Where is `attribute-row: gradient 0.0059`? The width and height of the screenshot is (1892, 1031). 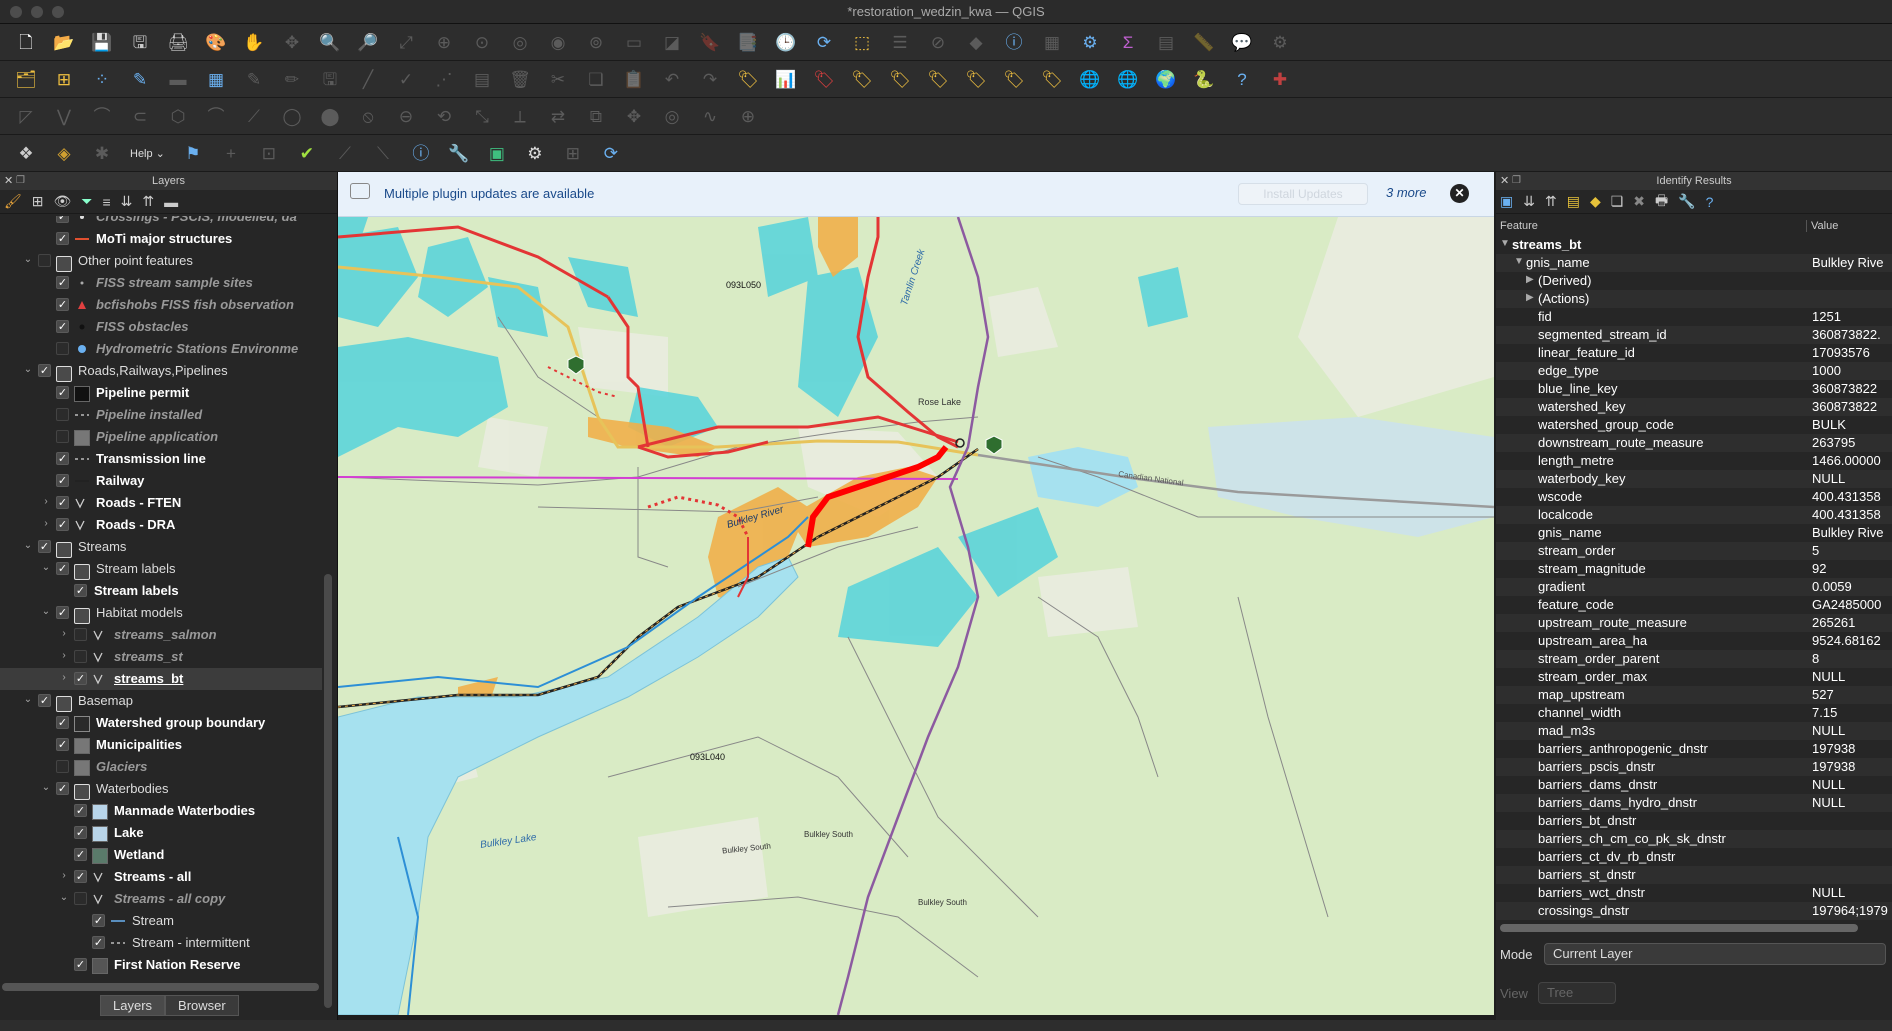 attribute-row: gradient 0.0059 is located at coordinates (1694, 587).